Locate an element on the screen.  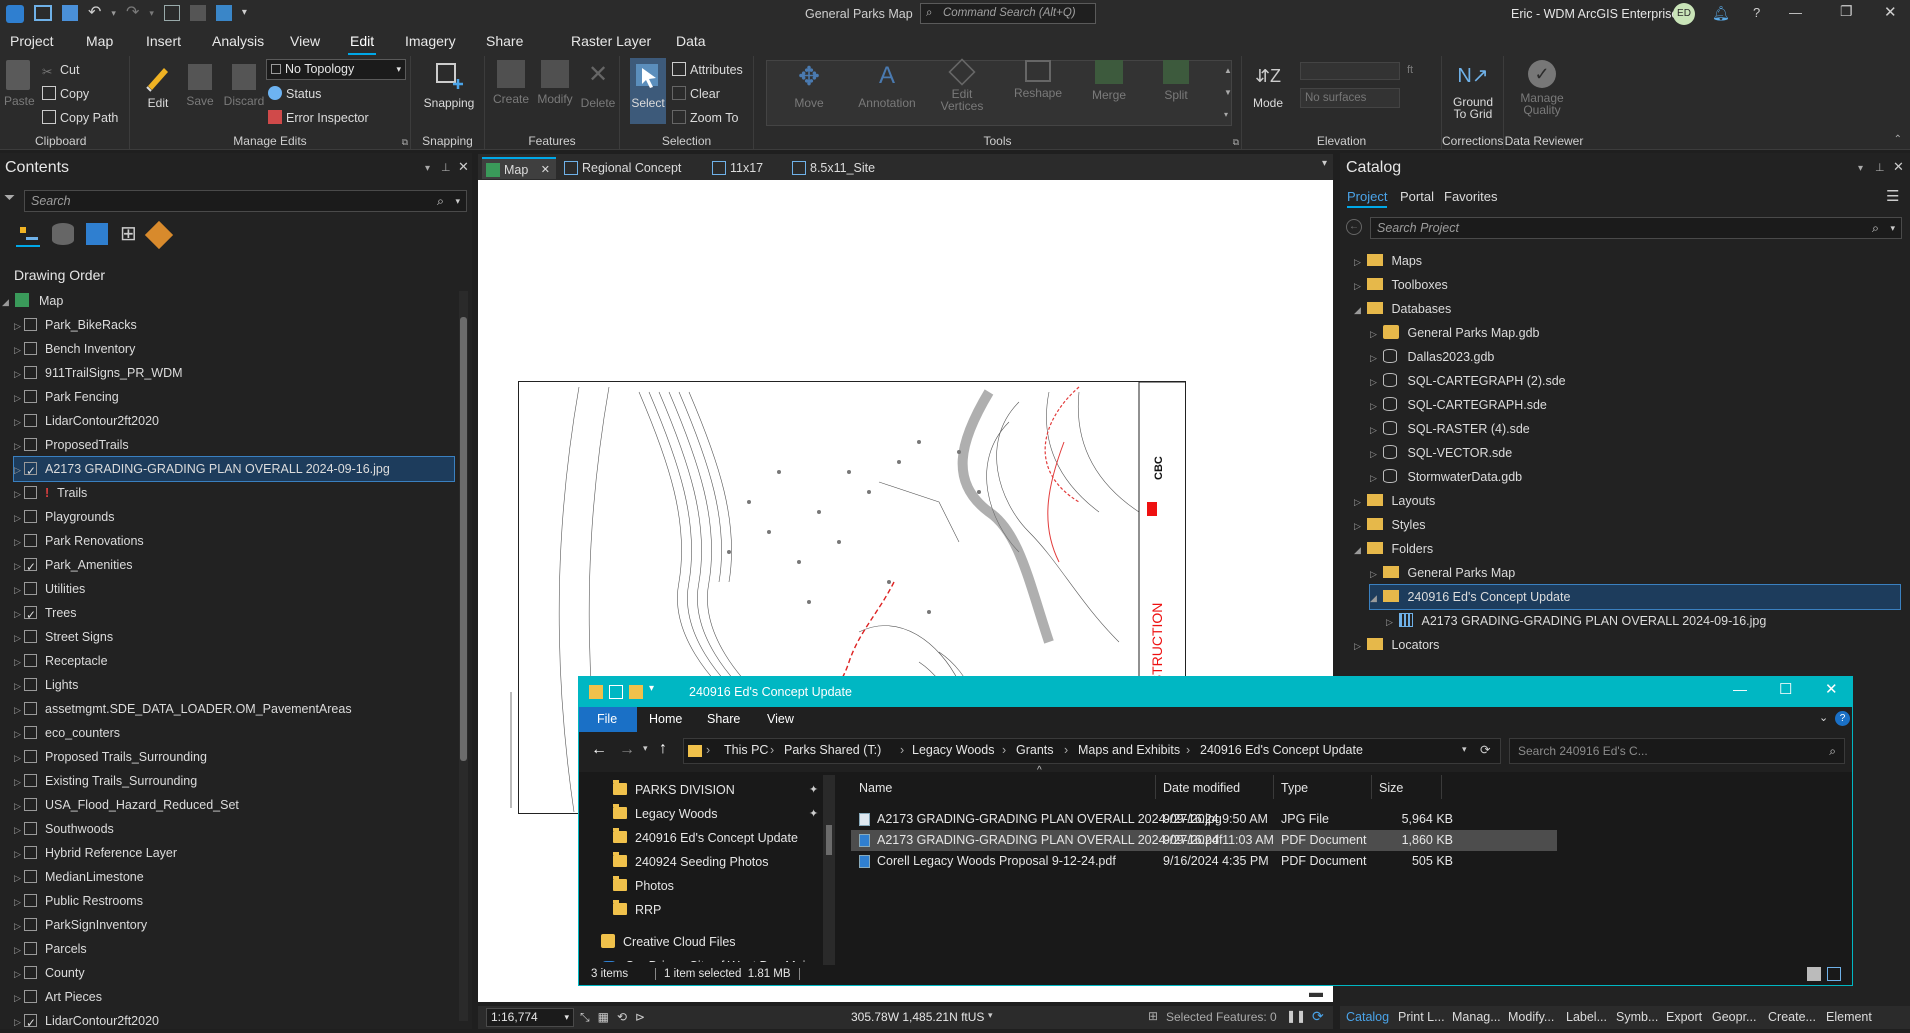
list-by-selection-icon is located at coordinates (97, 234).